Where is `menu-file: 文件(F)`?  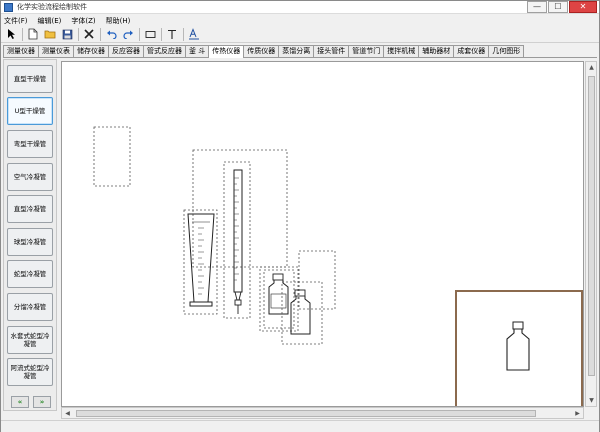 menu-file: 文件(F) is located at coordinates (16, 21).